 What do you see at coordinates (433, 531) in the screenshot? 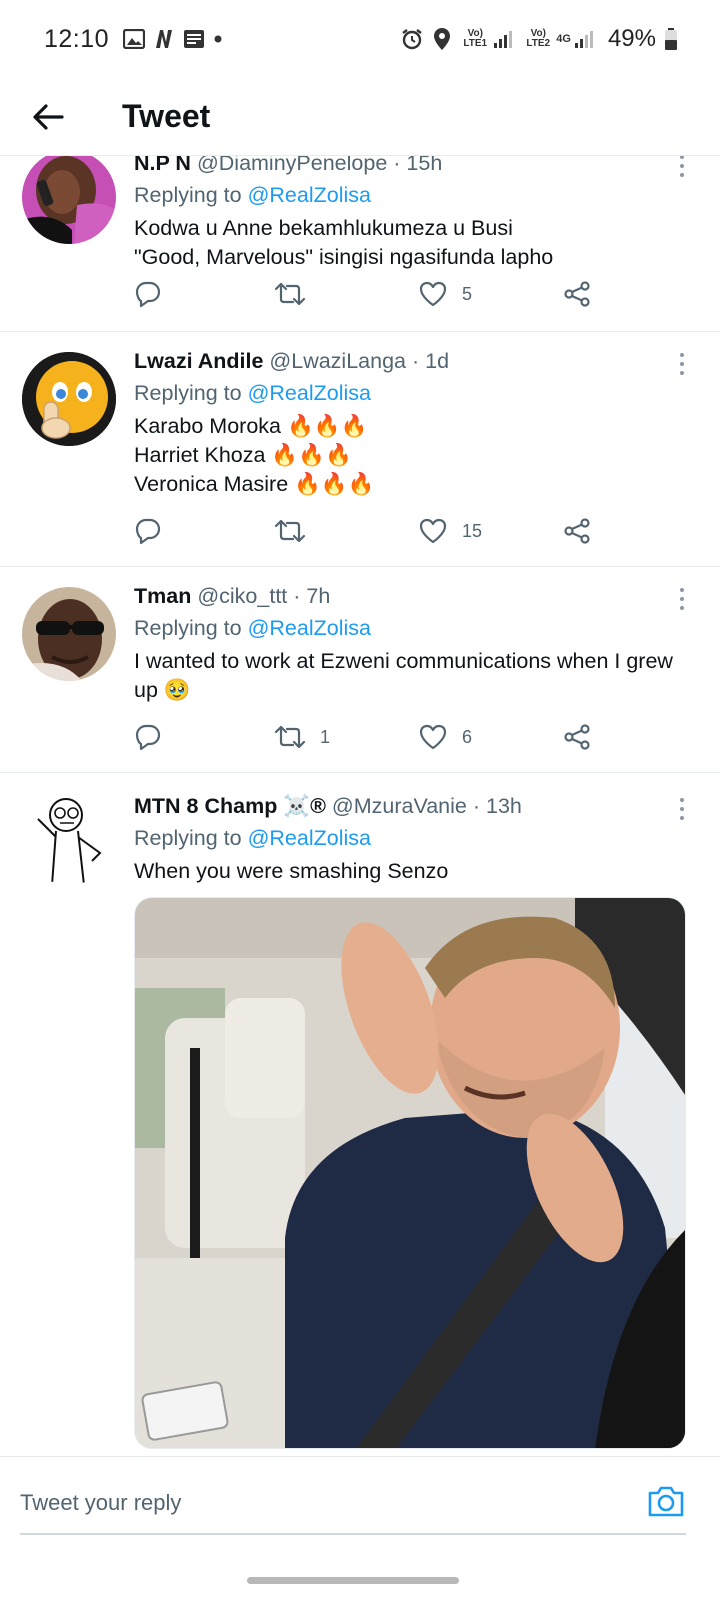
I see `heart-icon` at bounding box center [433, 531].